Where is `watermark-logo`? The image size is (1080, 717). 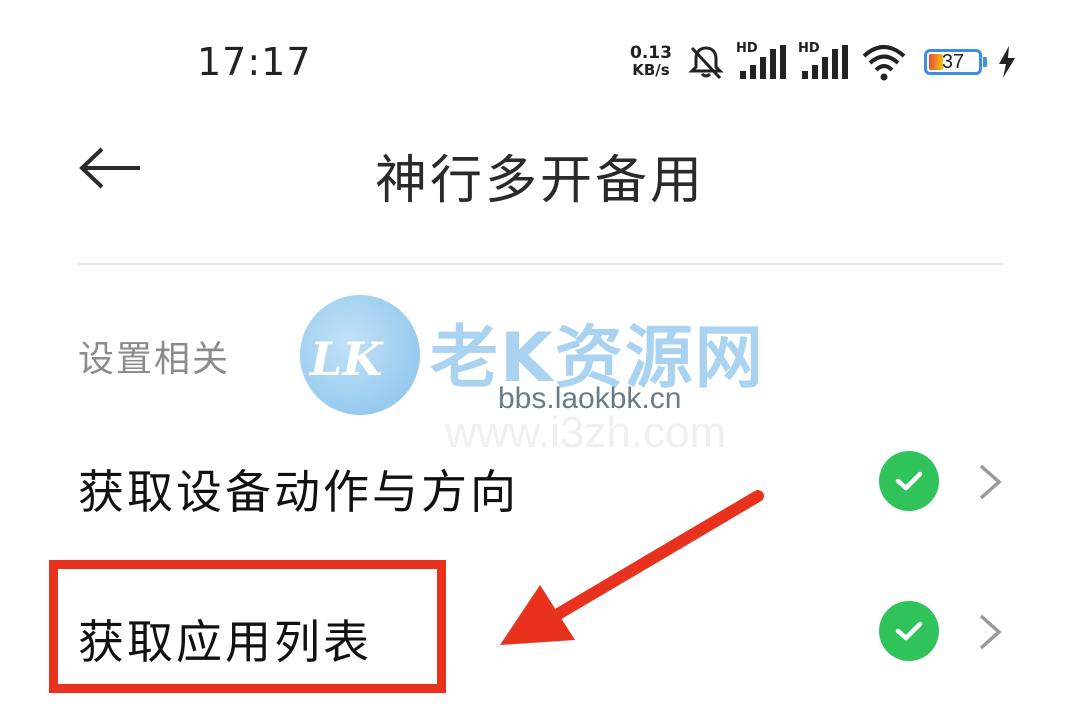 watermark-logo is located at coordinates (360, 355).